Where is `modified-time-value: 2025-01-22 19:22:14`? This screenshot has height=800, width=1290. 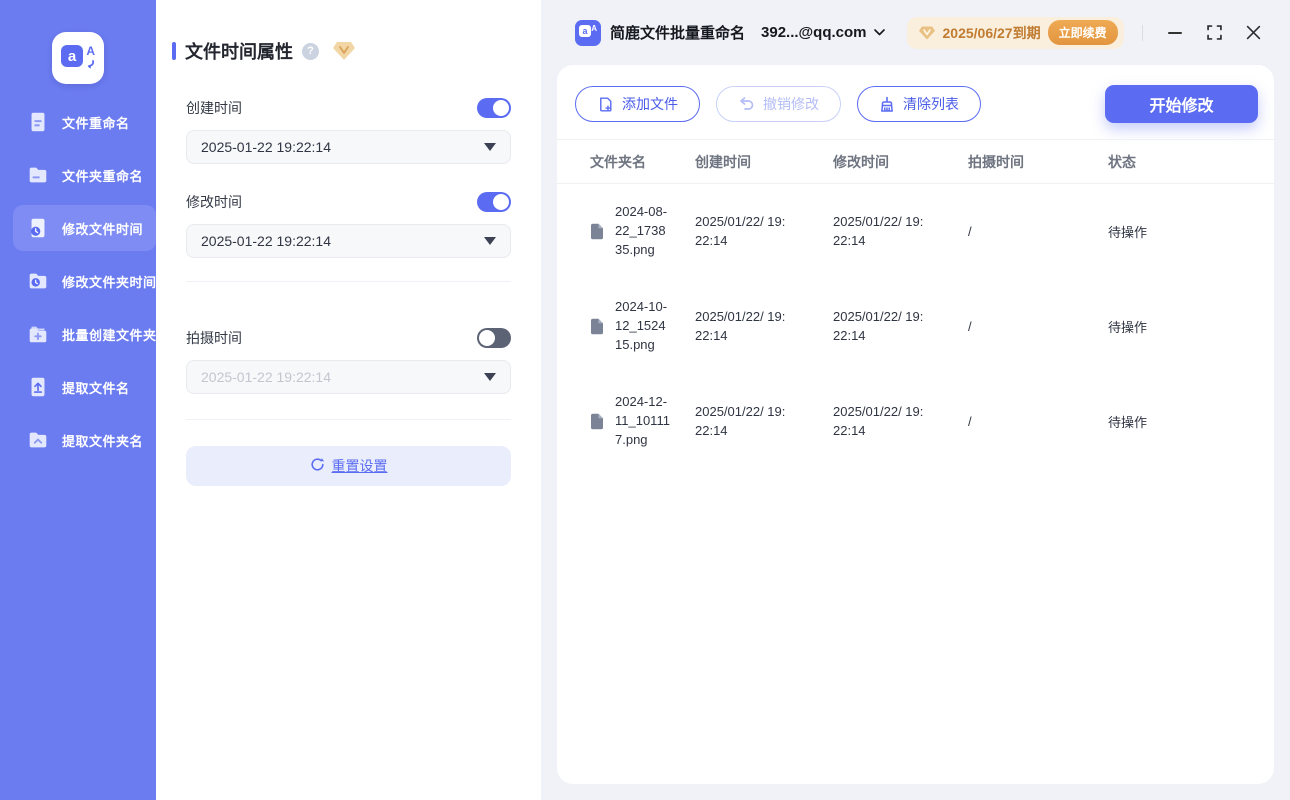
modified-time-value: 2025-01-22 19:22:14 is located at coordinates (266, 241).